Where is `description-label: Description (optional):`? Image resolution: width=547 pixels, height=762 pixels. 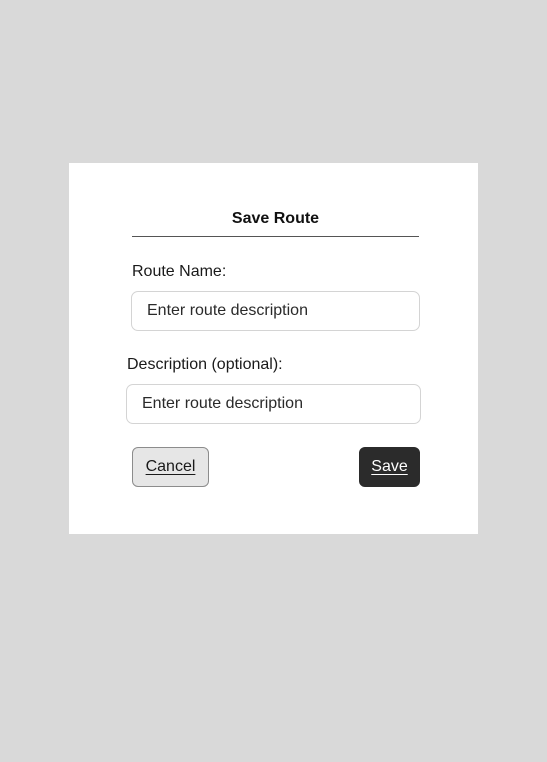 description-label: Description (optional): is located at coordinates (205, 364).